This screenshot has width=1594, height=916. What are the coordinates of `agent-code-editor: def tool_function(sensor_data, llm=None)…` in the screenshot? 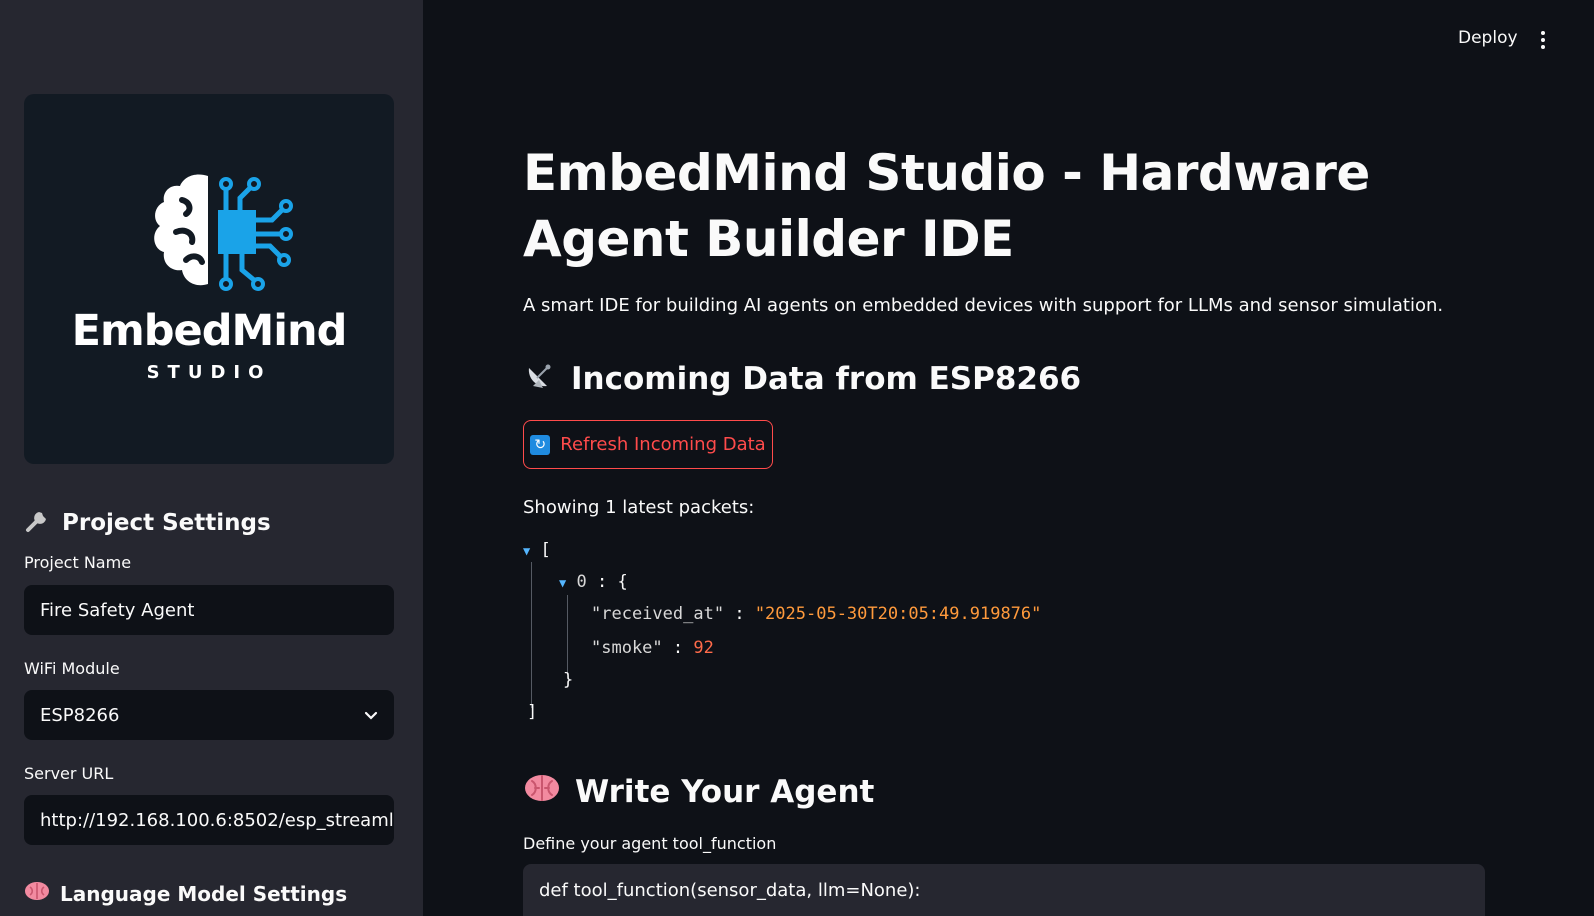 It's located at (1004, 890).